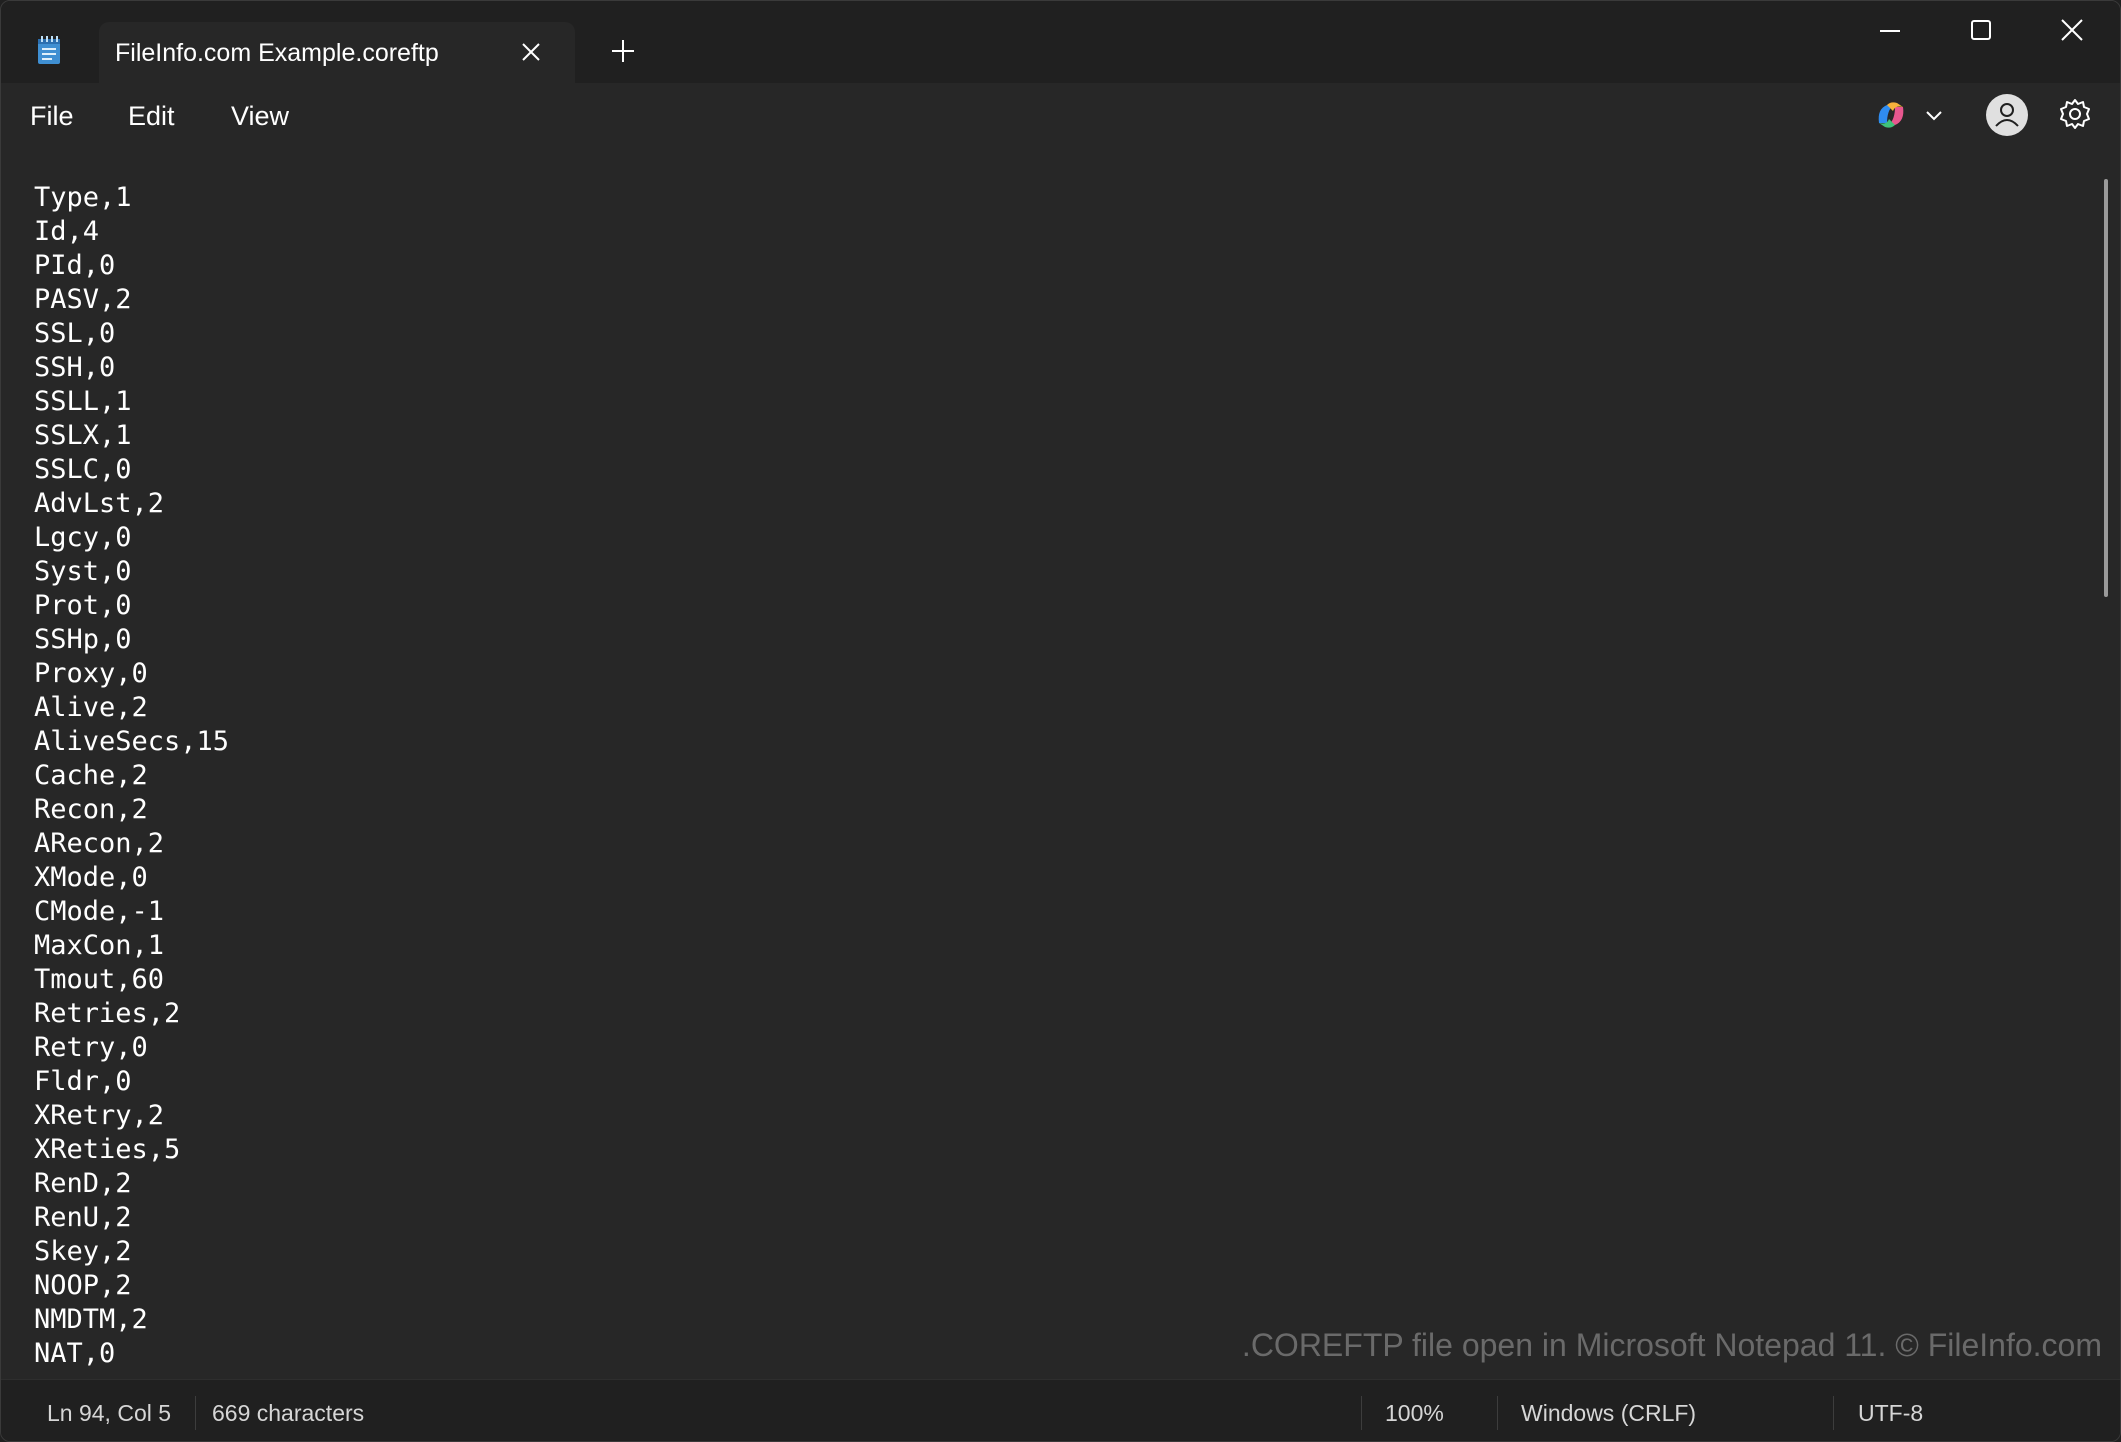  Describe the element at coordinates (49, 50) in the screenshot. I see `notepad-icon` at that location.